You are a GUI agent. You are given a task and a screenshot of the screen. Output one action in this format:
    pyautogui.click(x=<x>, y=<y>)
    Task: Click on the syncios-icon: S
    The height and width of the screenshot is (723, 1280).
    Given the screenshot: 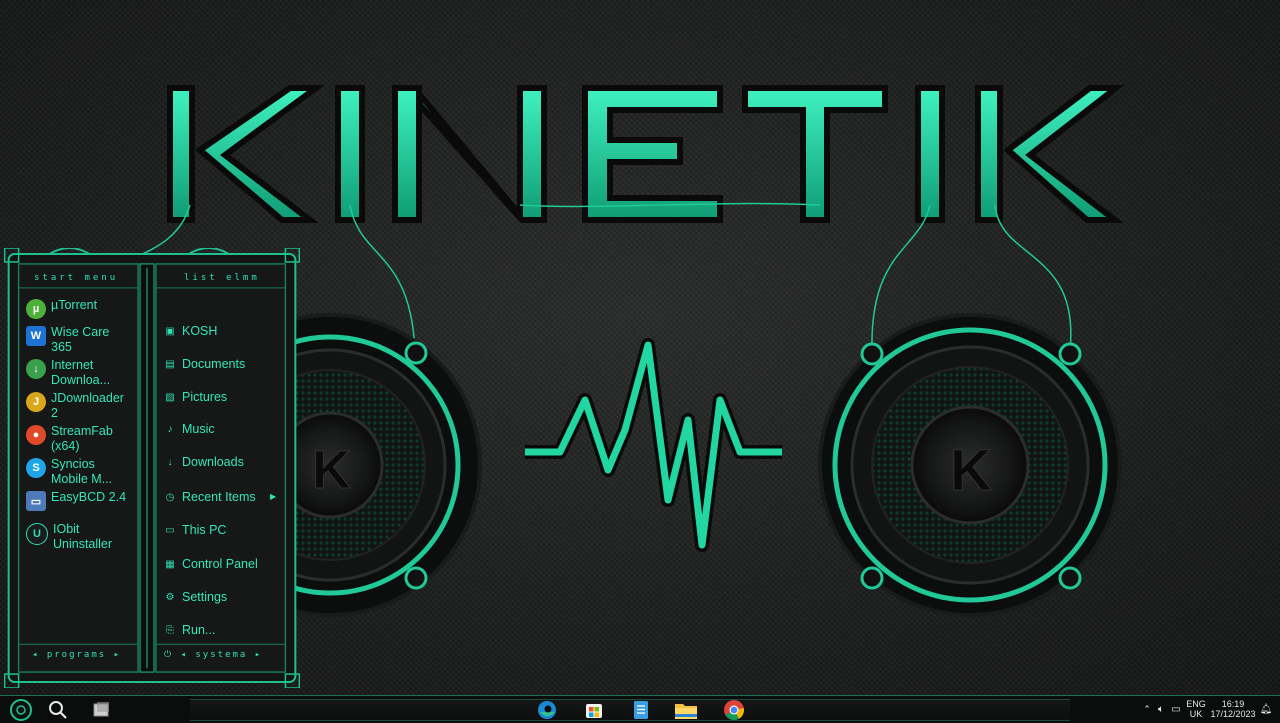 What is the action you would take?
    pyautogui.click(x=36, y=468)
    